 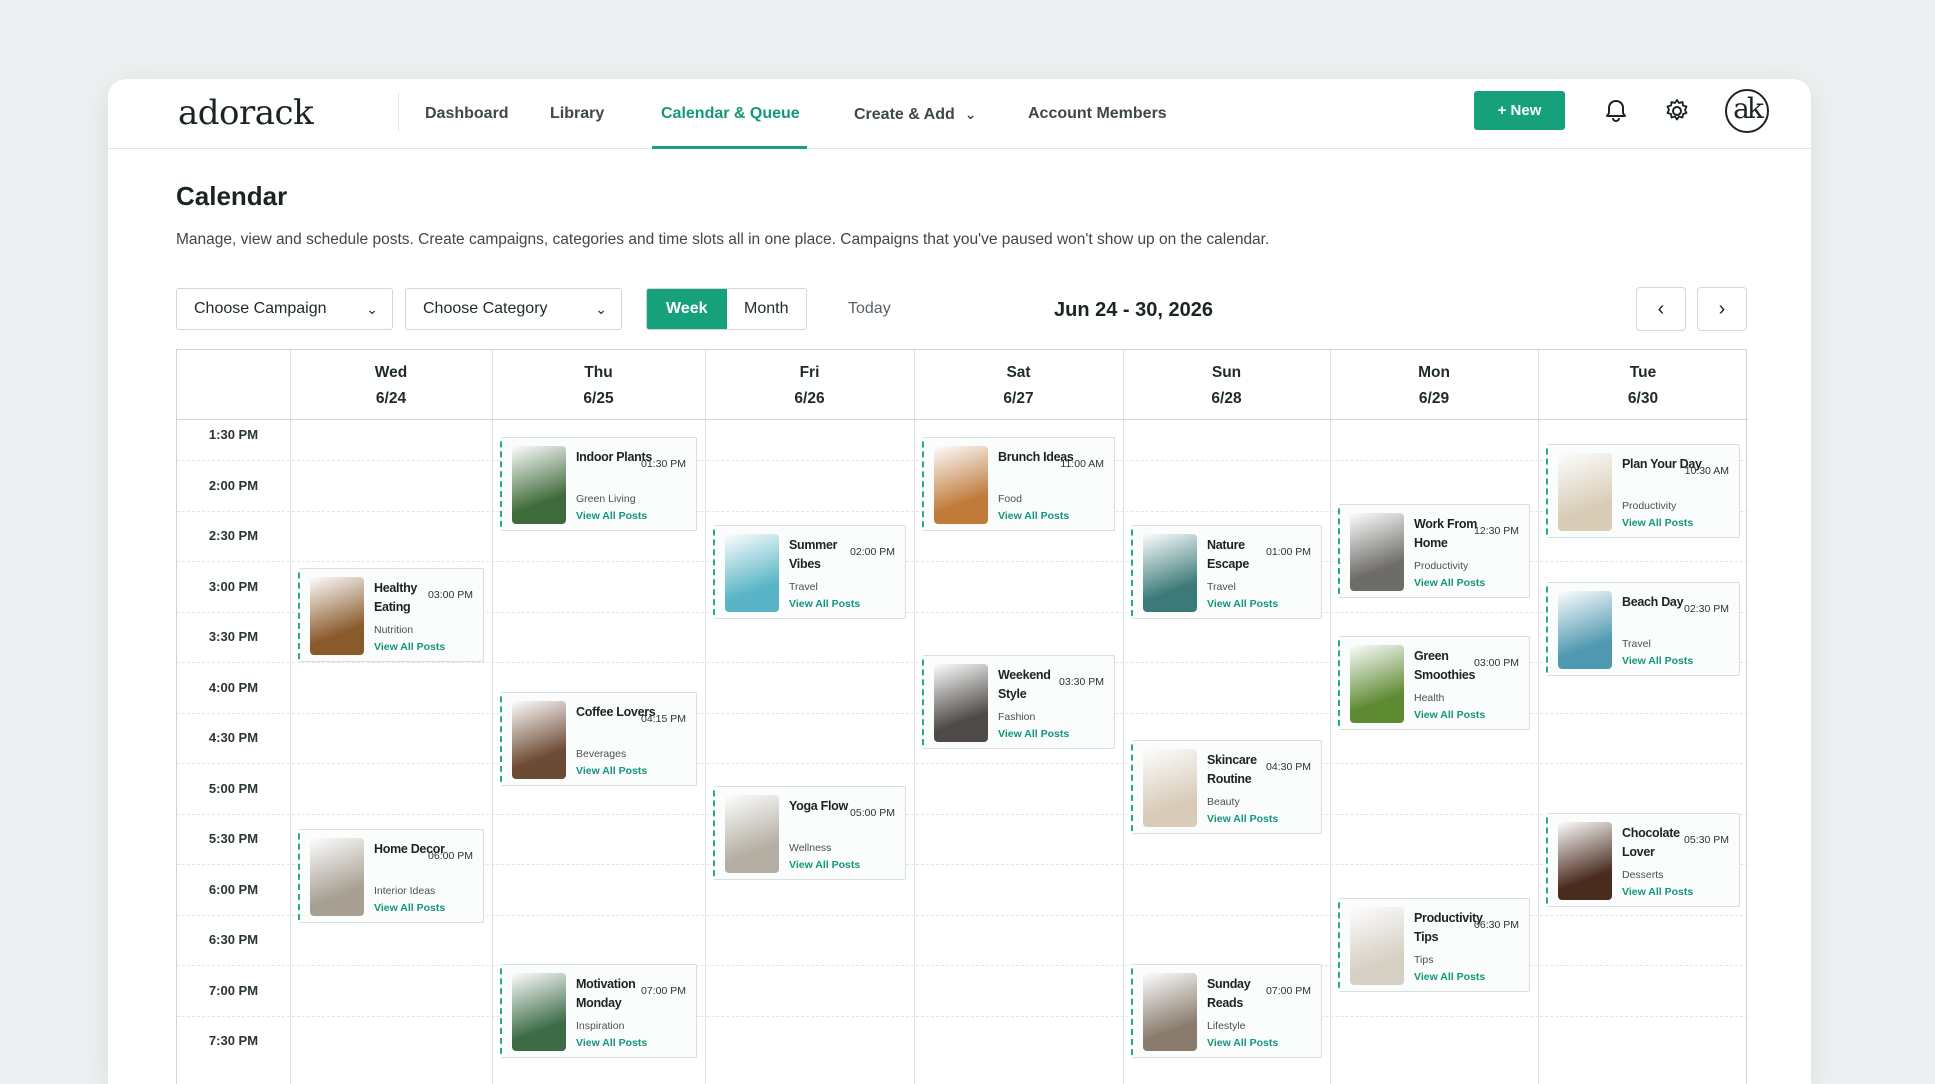 What do you see at coordinates (1441, 565) in the screenshot?
I see `post-category: Productivity` at bounding box center [1441, 565].